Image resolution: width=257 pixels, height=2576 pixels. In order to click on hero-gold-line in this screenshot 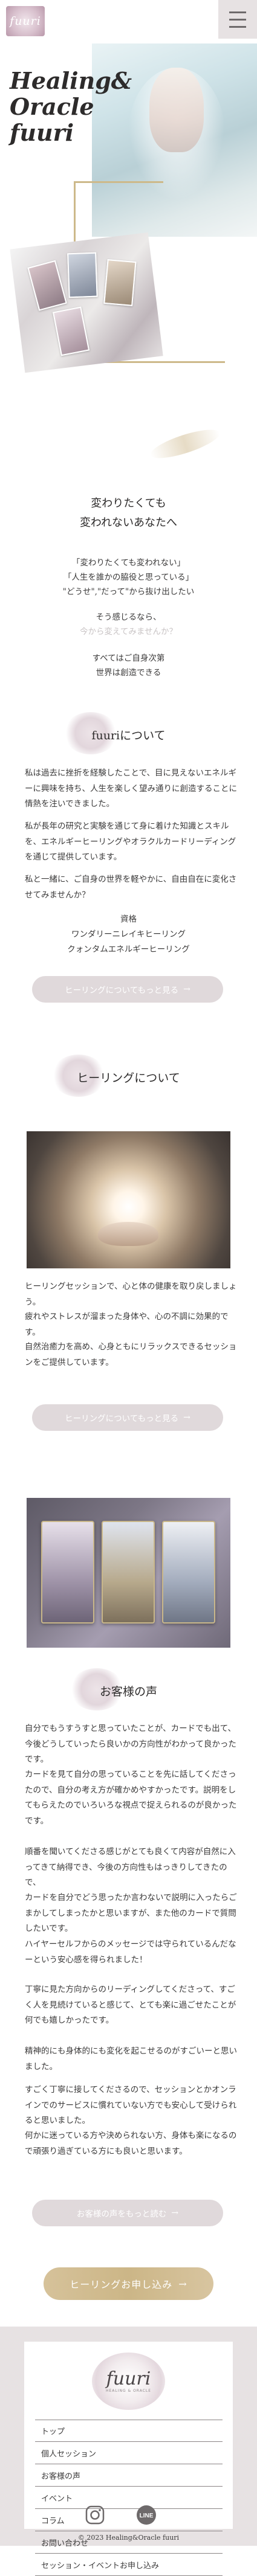, I will do `click(118, 182)`.